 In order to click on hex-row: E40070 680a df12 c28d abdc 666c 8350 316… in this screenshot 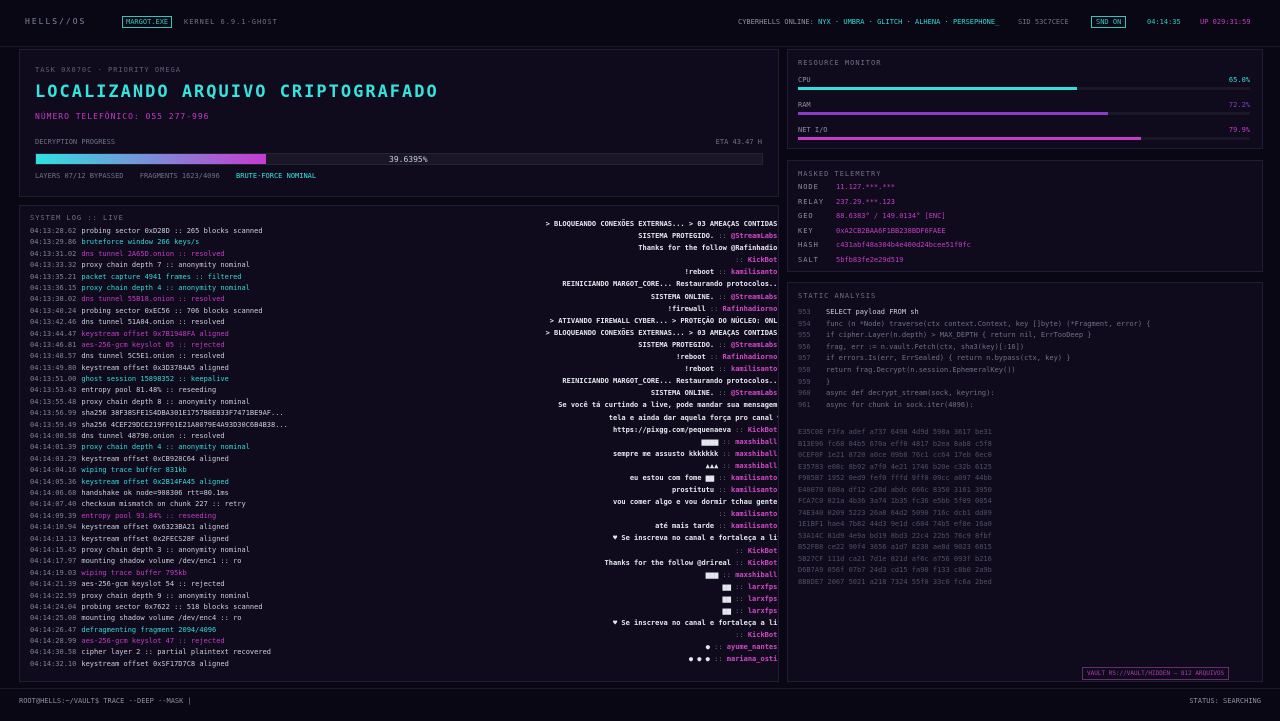, I will do `click(895, 489)`.